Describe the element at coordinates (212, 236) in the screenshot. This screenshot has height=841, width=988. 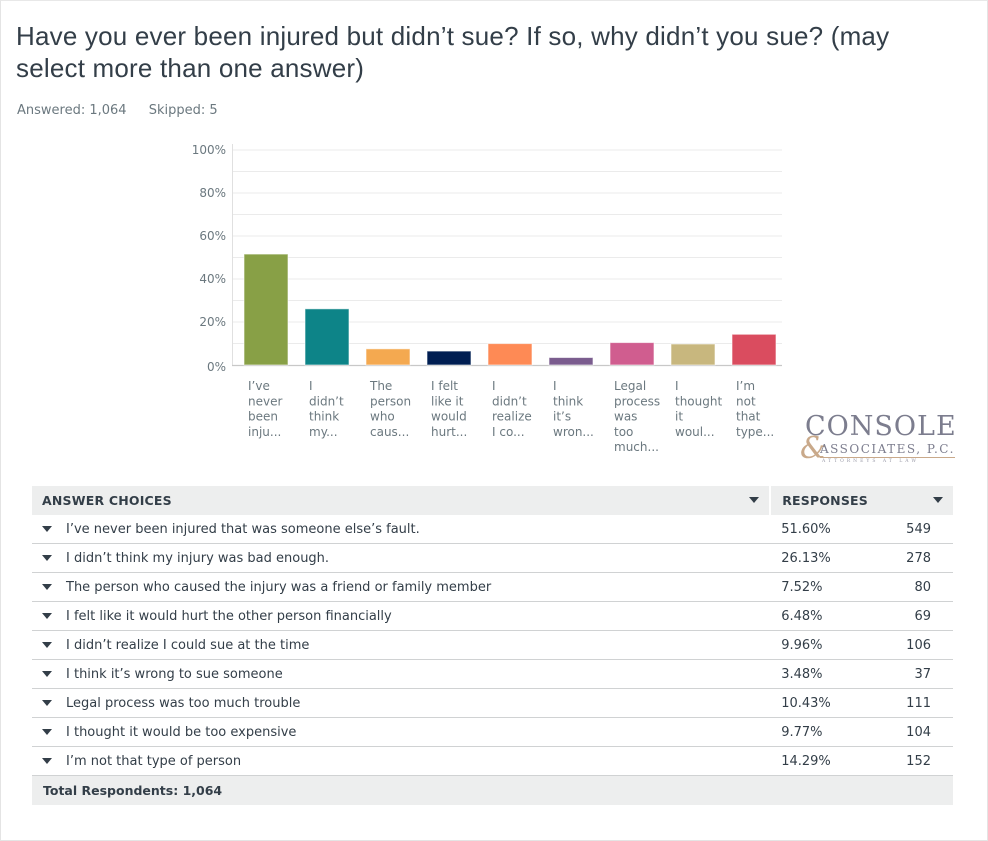
I see `y-tick-label: 60%` at that location.